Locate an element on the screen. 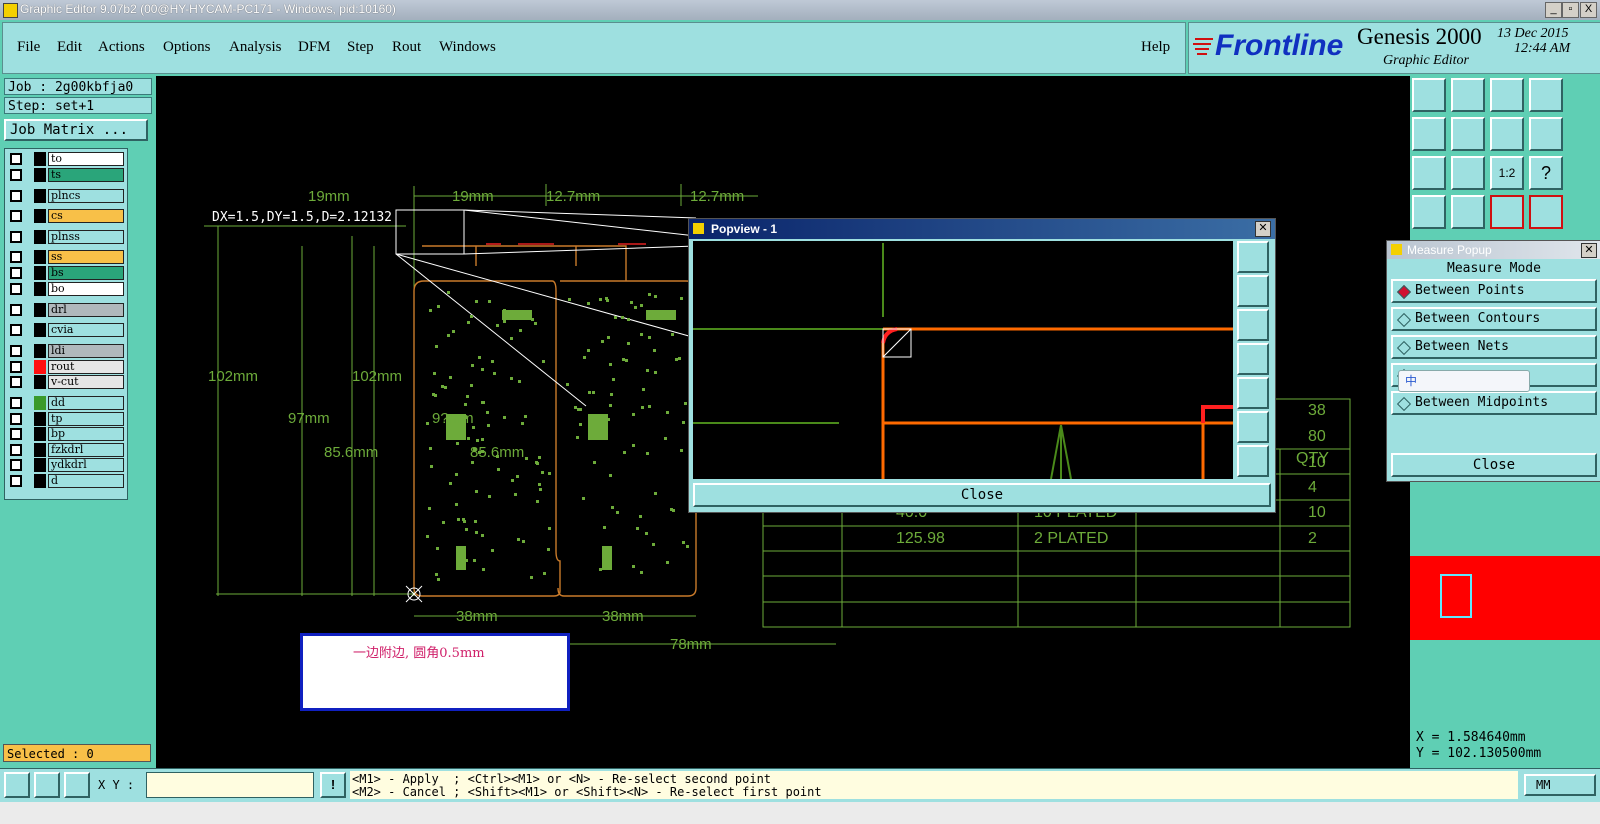 This screenshot has height=824, width=1600. zoom-center-icon is located at coordinates (1468, 173).